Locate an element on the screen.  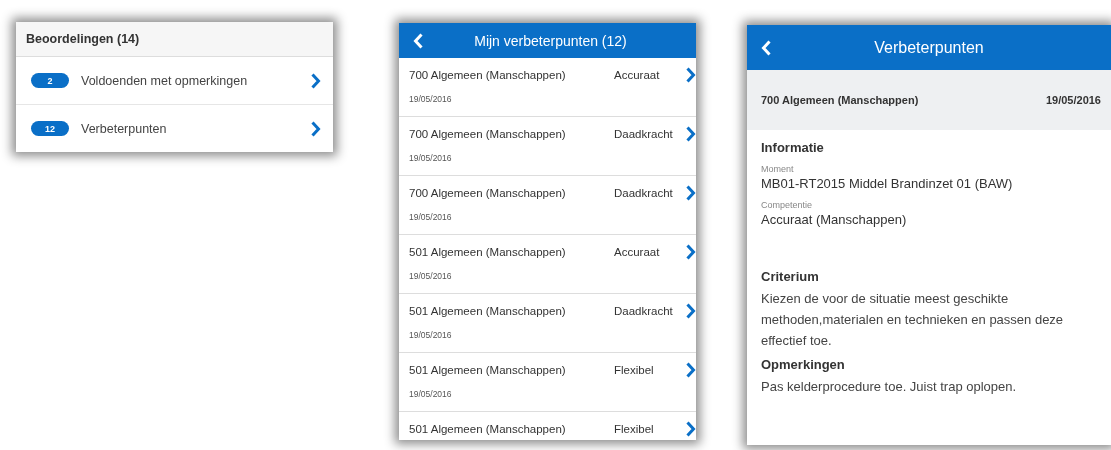
criterion-text: Kiezen de voor de situatie meest geschikte methoden,materialen en technieken en passen deze effectief toe. is located at coordinates (913, 320).